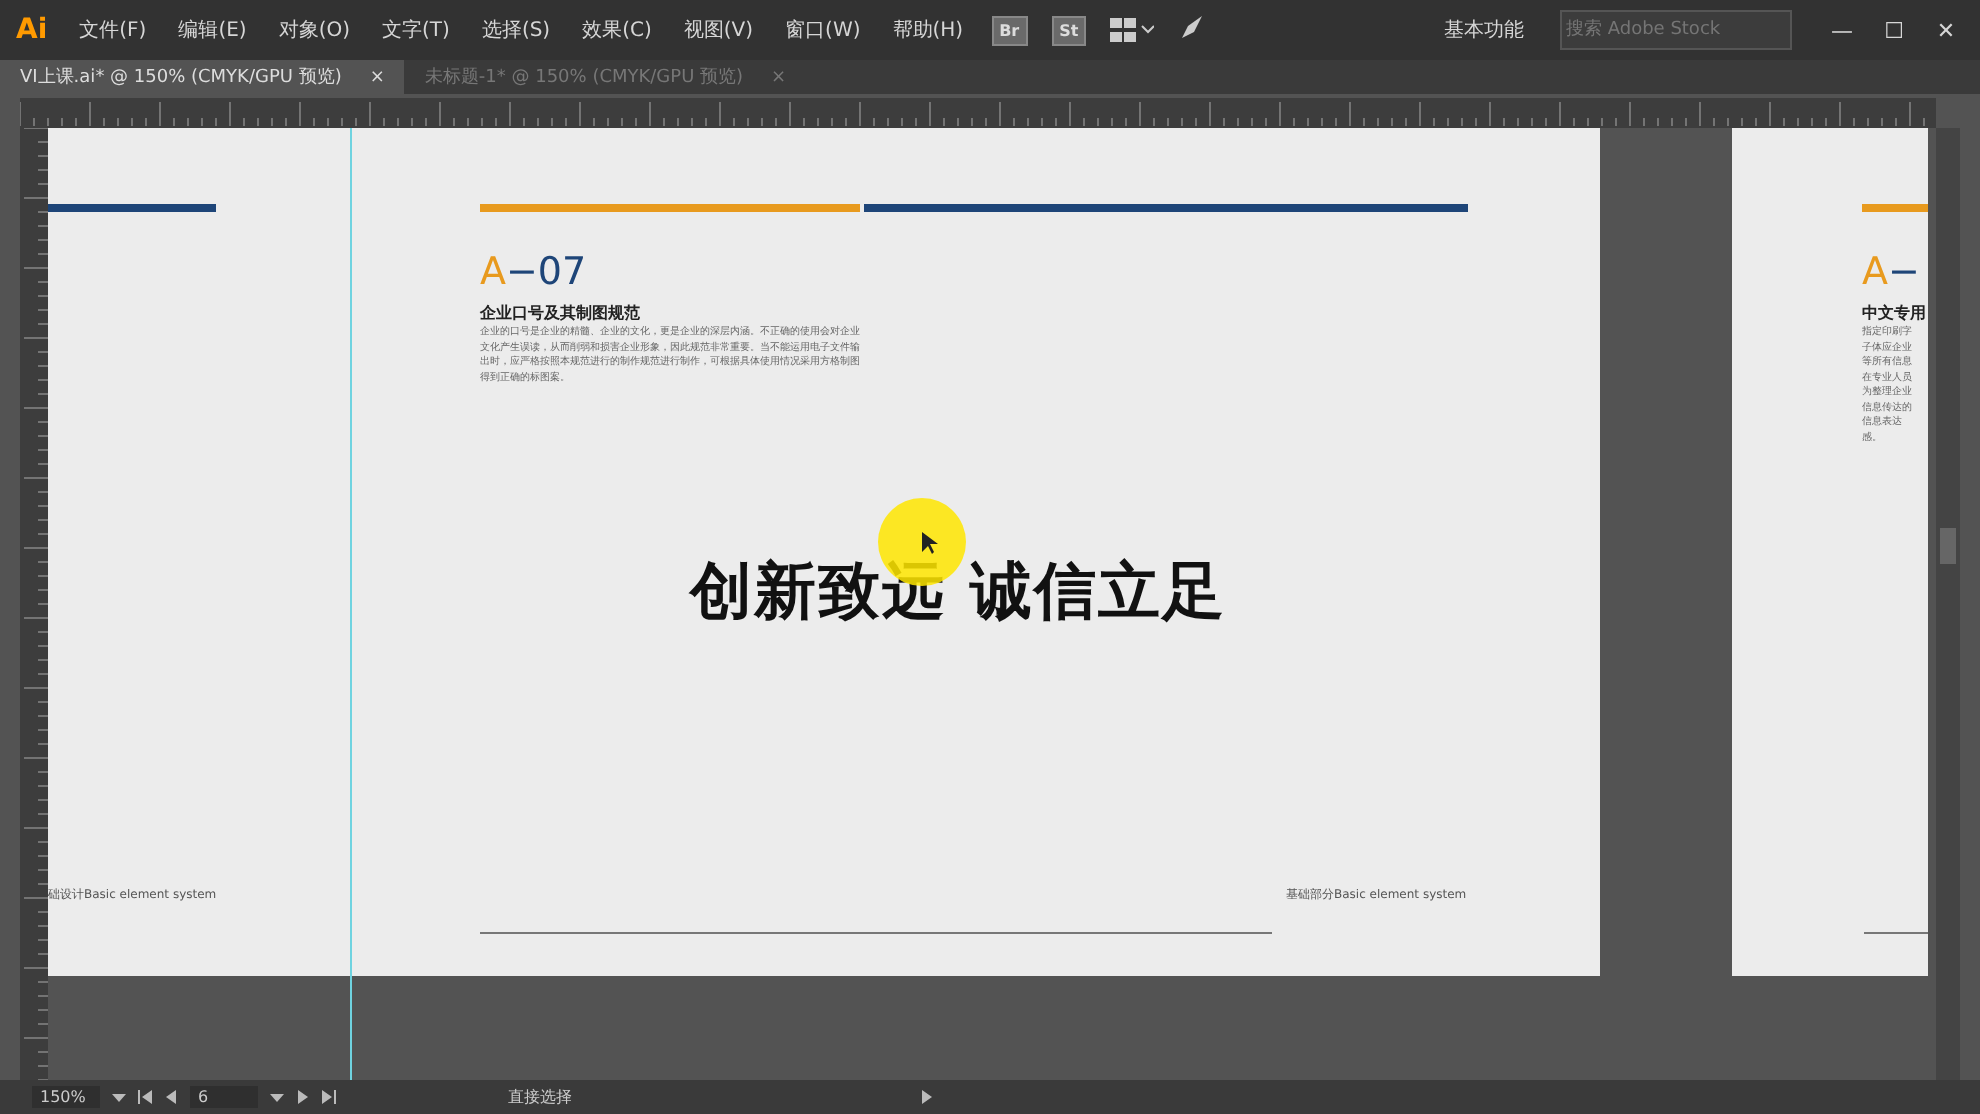  Describe the element at coordinates (1894, 30) in the screenshot. I see `window-control: ☐` at that location.